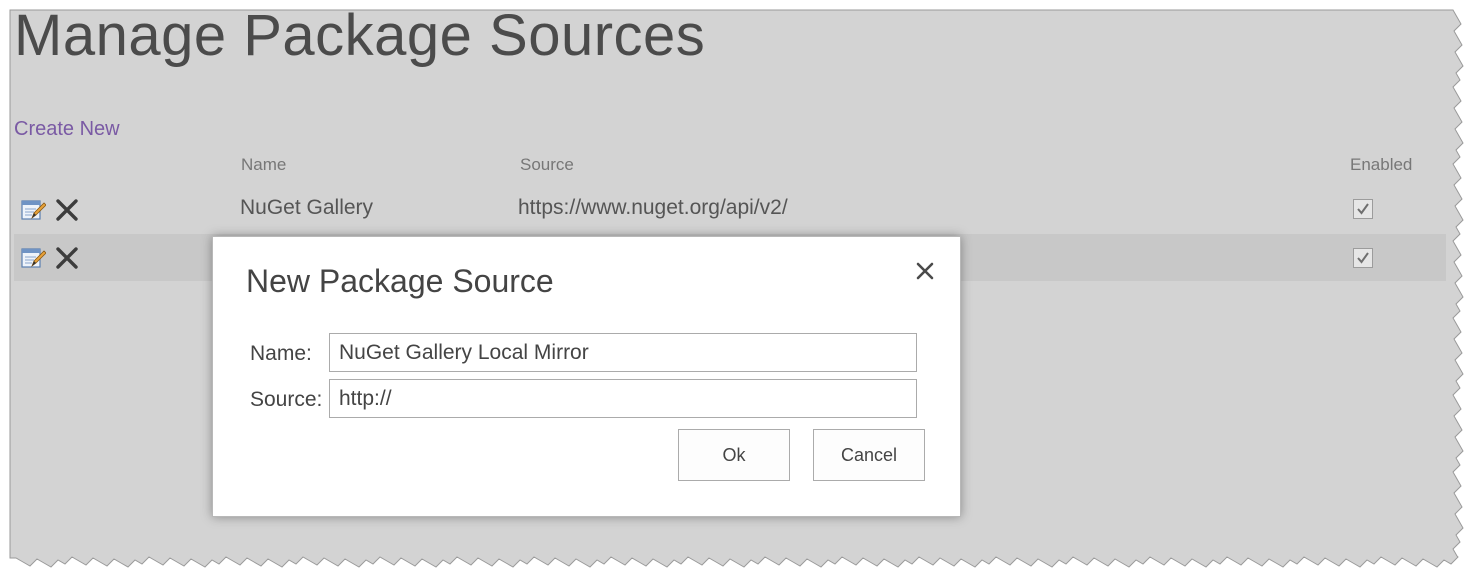 This screenshot has width=1478, height=586. Describe the element at coordinates (360, 35) in the screenshot. I see `page-title: Manage Package Sources` at that location.